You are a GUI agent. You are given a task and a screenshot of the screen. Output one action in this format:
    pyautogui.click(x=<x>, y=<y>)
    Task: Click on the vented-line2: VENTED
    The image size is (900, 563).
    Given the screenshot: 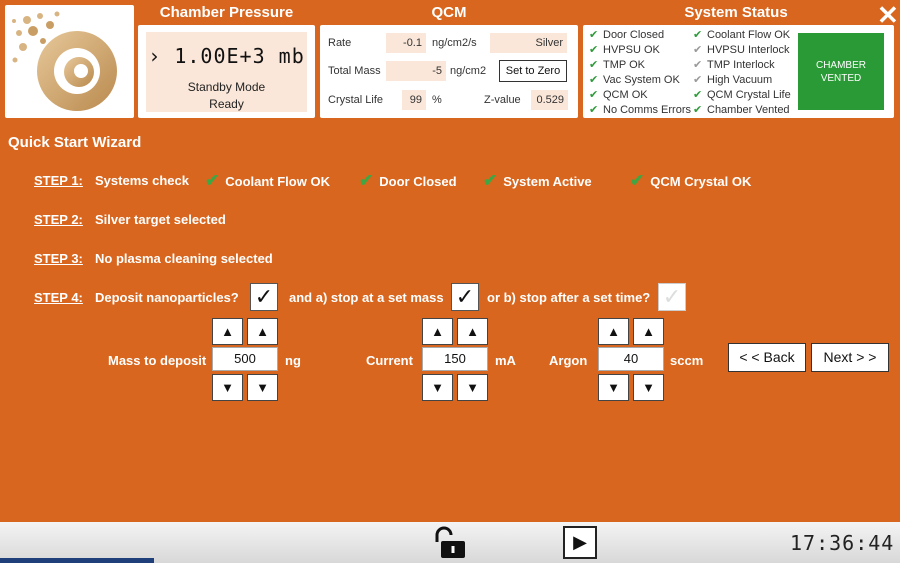 What is the action you would take?
    pyautogui.click(x=841, y=78)
    